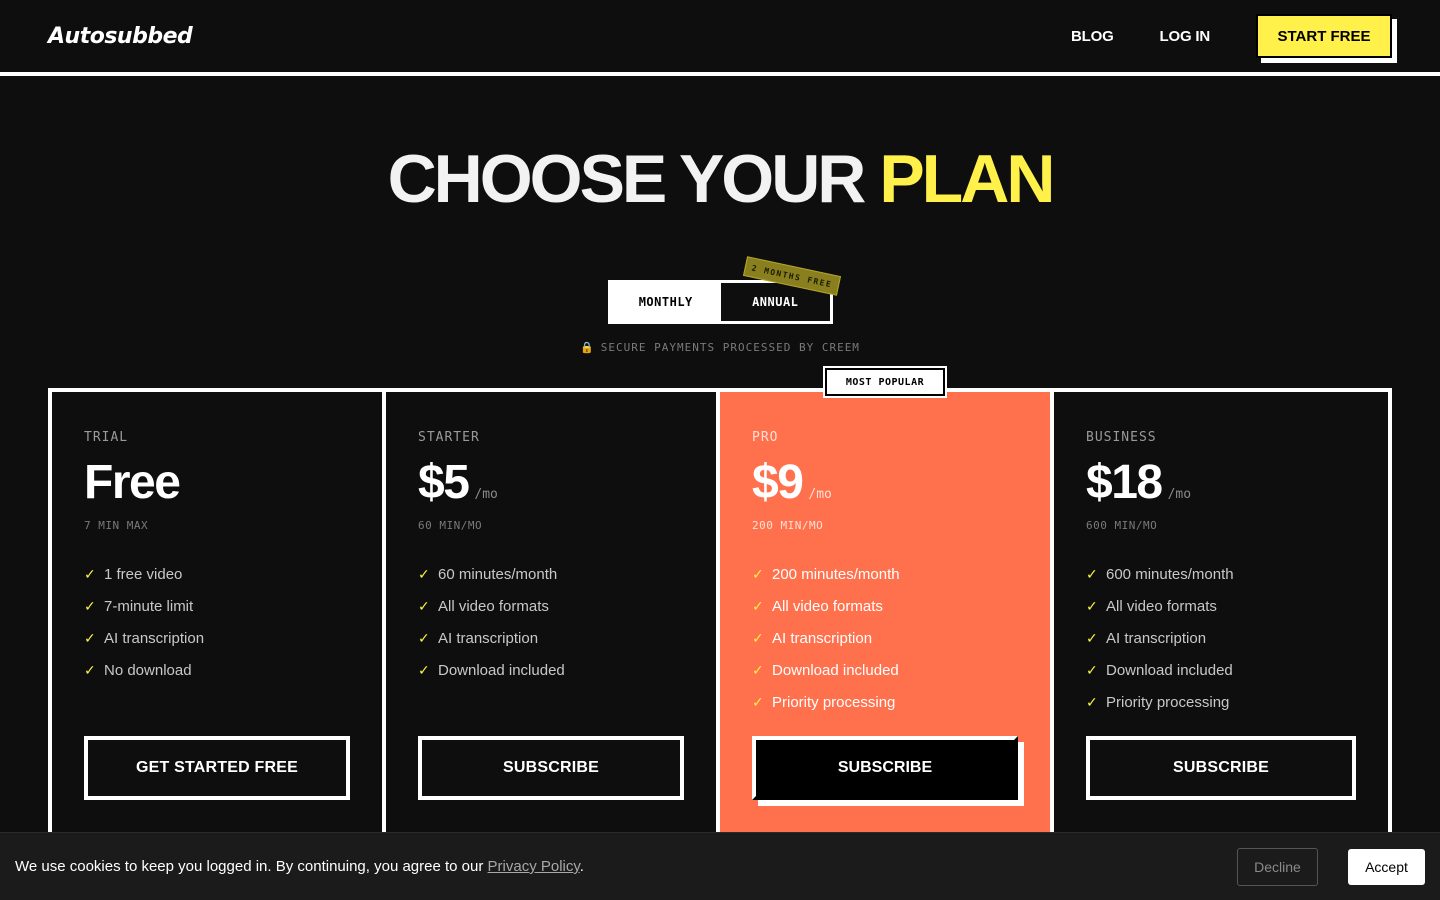 The width and height of the screenshot is (1440, 900). I want to click on subscribe-pro-label: SUBSCRIBE, so click(885, 768).